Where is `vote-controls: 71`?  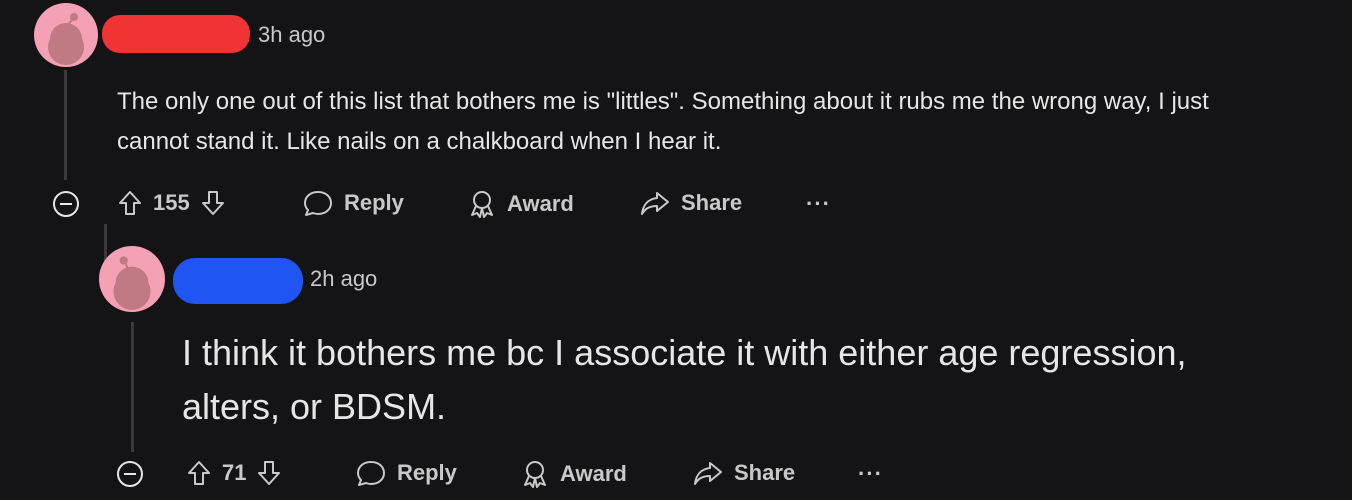 vote-controls: 71 is located at coordinates (234, 473).